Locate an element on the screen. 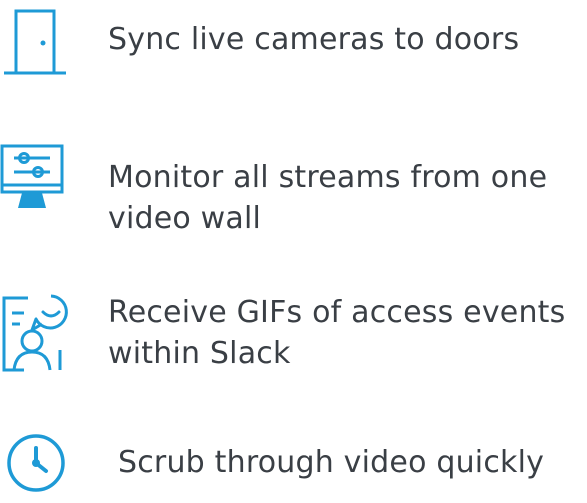  feature-text-line: Receive GIFs of access events is located at coordinates (337, 312).